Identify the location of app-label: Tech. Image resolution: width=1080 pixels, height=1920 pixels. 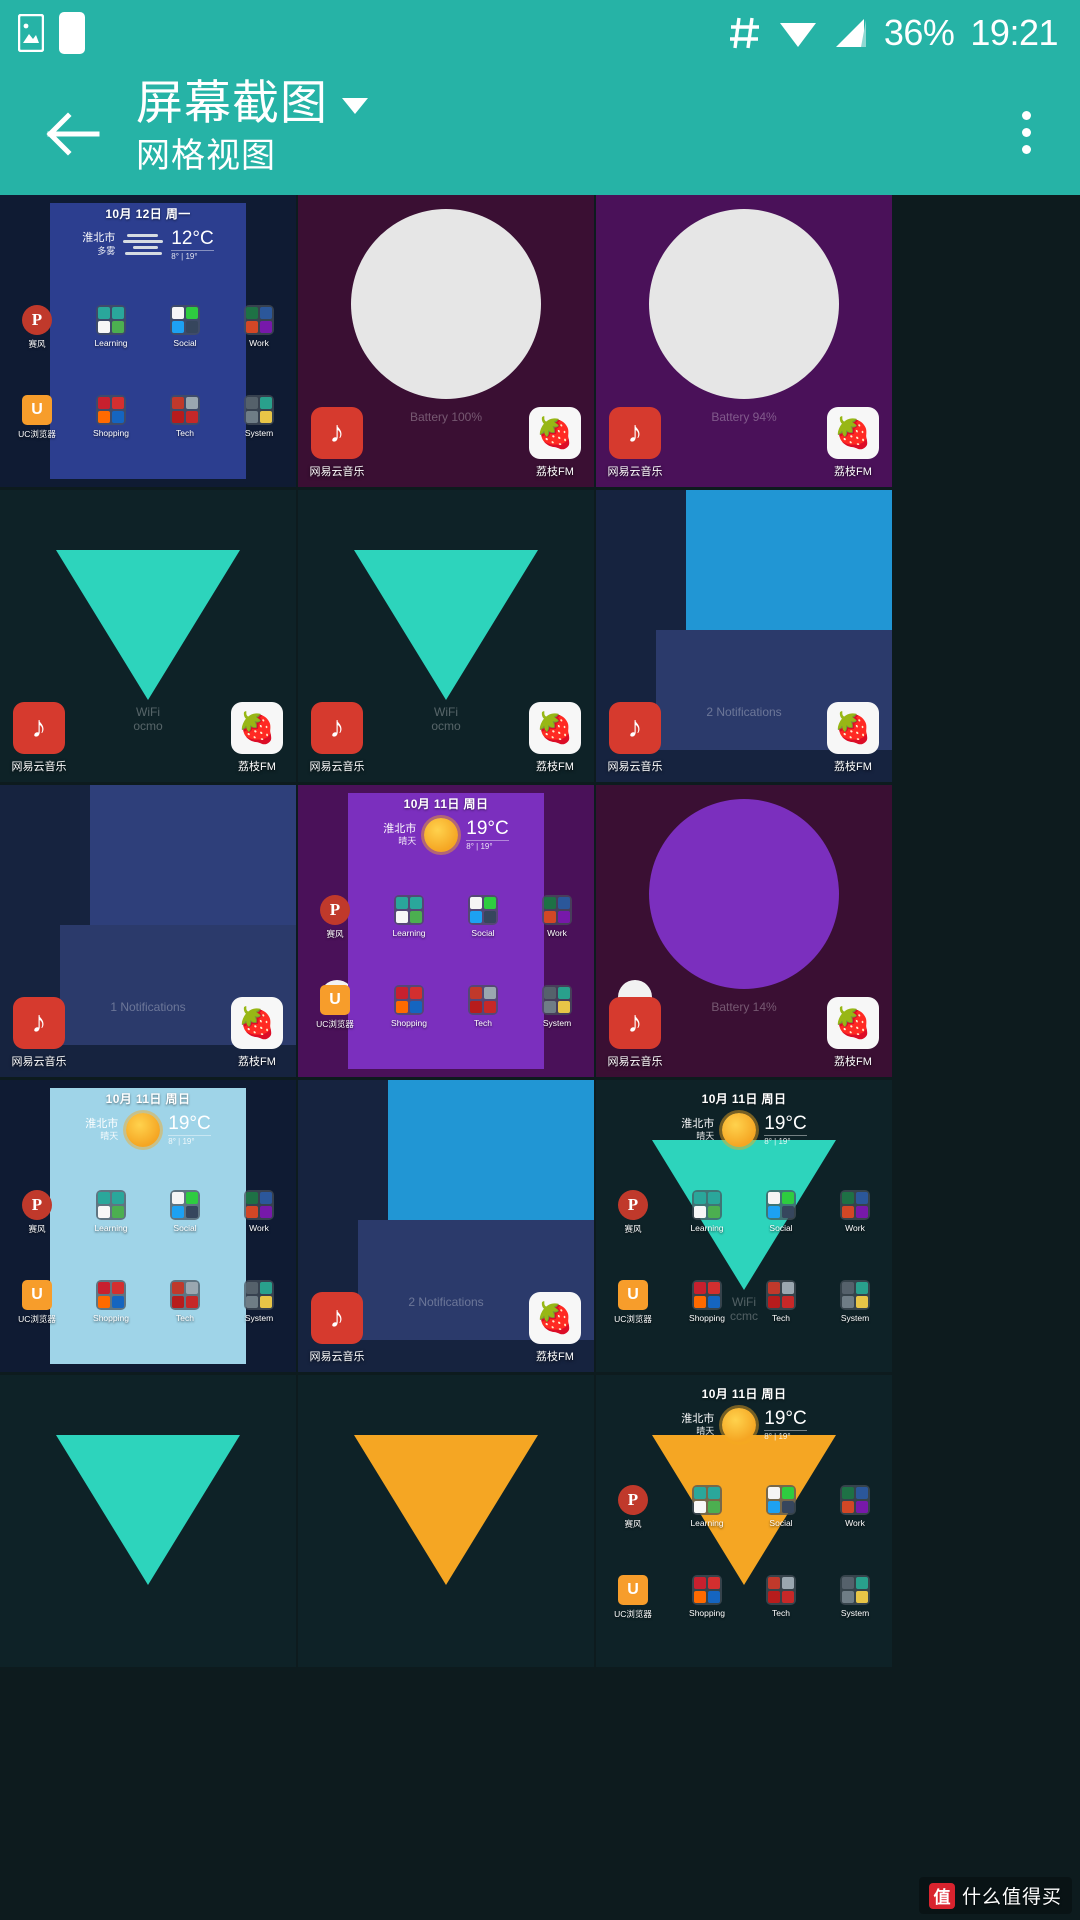
(185, 433).